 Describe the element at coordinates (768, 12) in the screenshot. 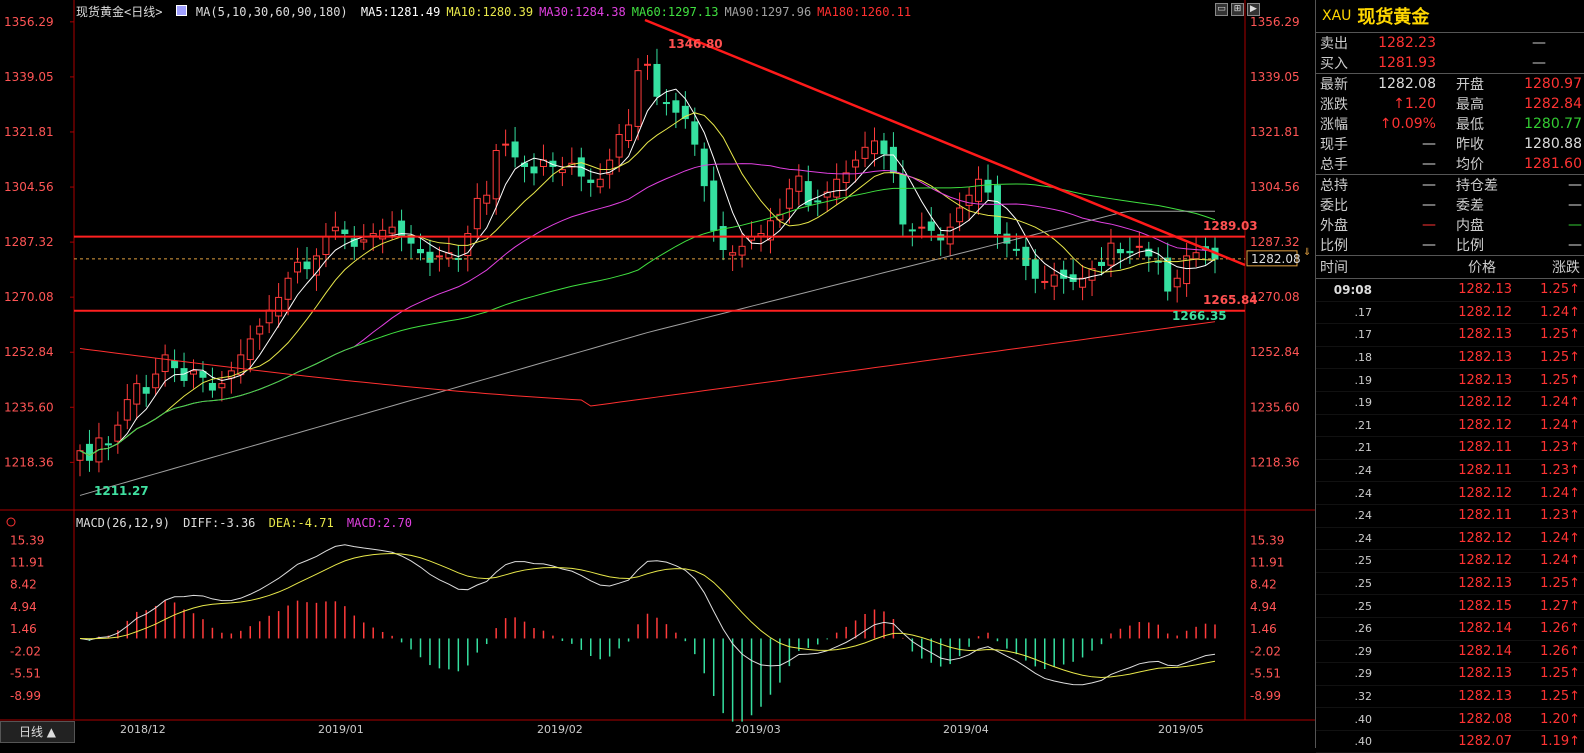

I see `ma-value-4: MA90:1297.96` at that location.